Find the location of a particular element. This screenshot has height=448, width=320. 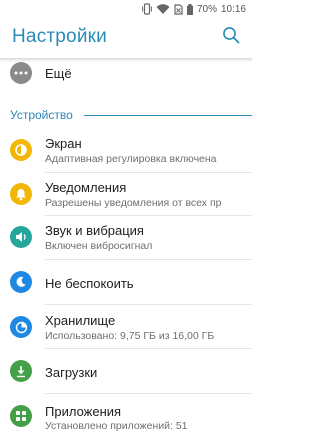

settings-item-storage-subtitle: Использовано: 9,75 ГБ из 16,00 ГБ is located at coordinates (130, 336).